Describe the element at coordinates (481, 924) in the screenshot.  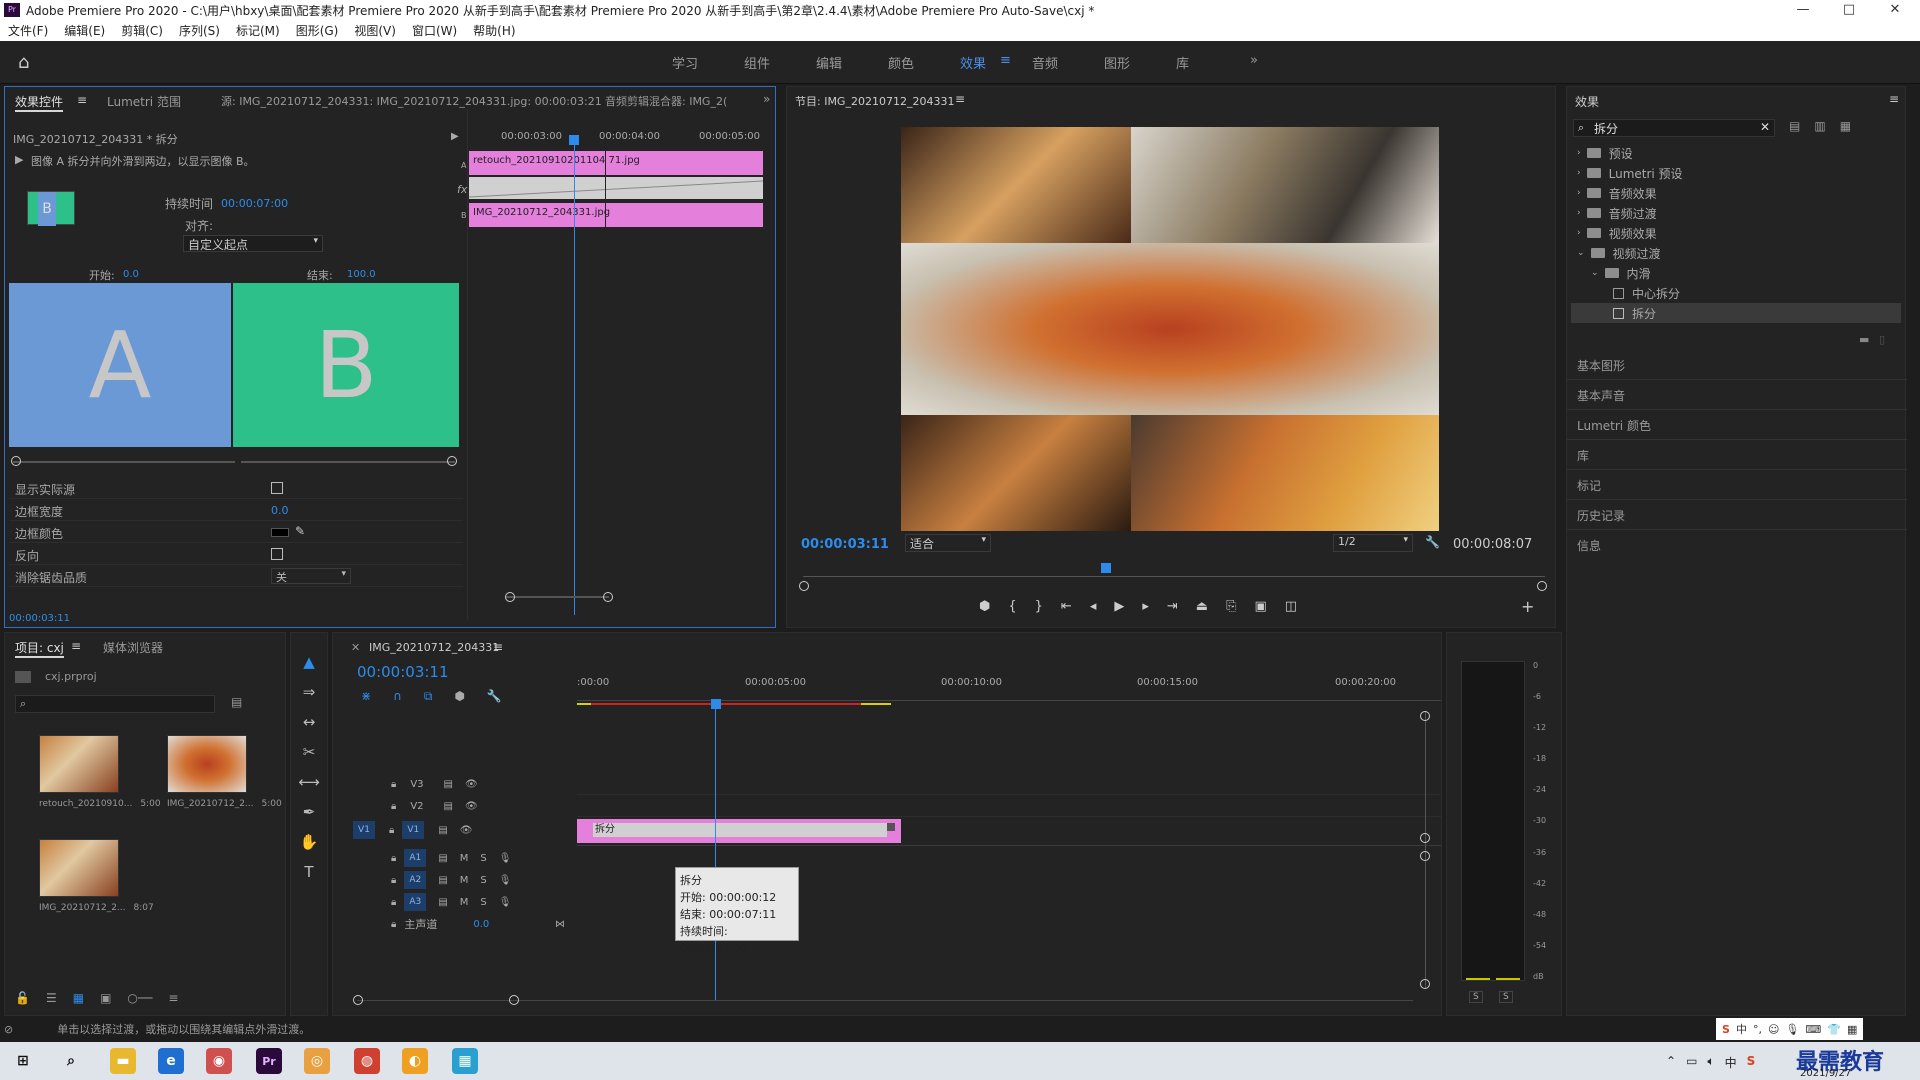
I see `master-value: 0.0` at that location.